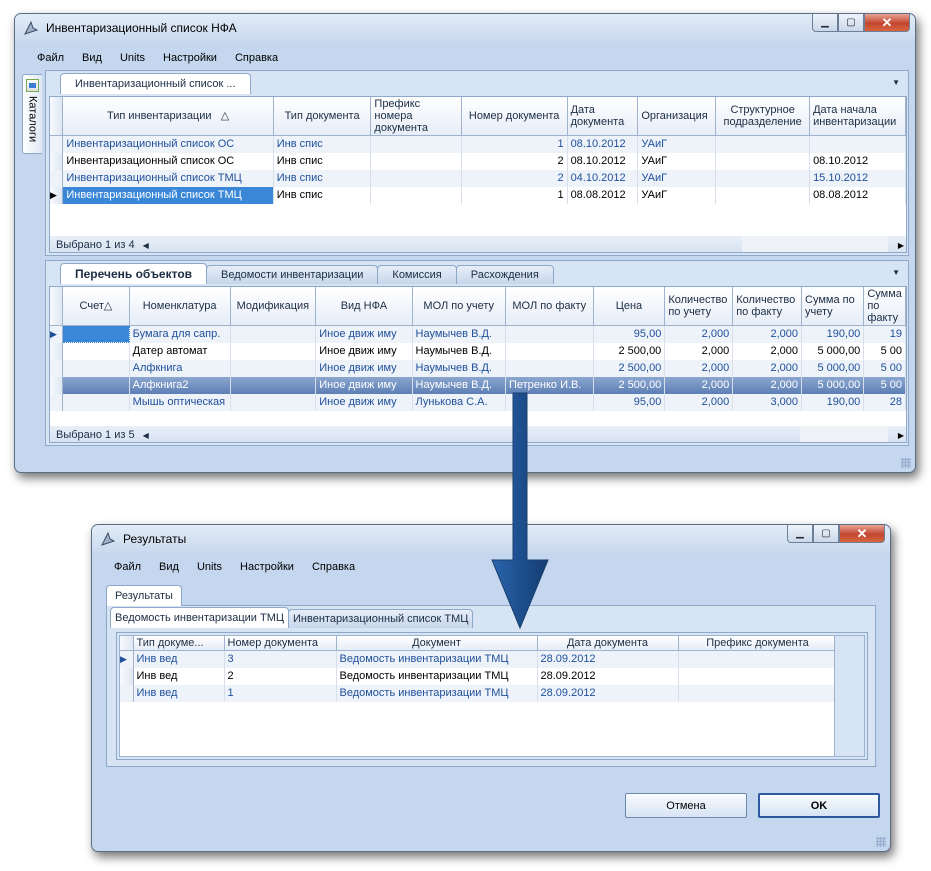 Image resolution: width=931 pixels, height=871 pixels. What do you see at coordinates (364, 402) in the screenshot?
I see `cell: Иное движ иму` at bounding box center [364, 402].